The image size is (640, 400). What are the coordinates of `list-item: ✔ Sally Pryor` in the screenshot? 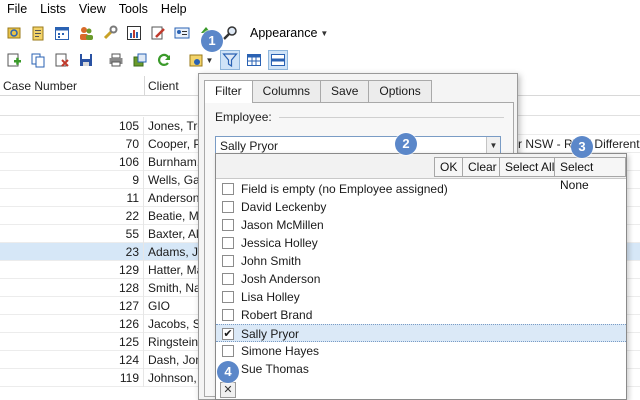 It's located at (421, 333).